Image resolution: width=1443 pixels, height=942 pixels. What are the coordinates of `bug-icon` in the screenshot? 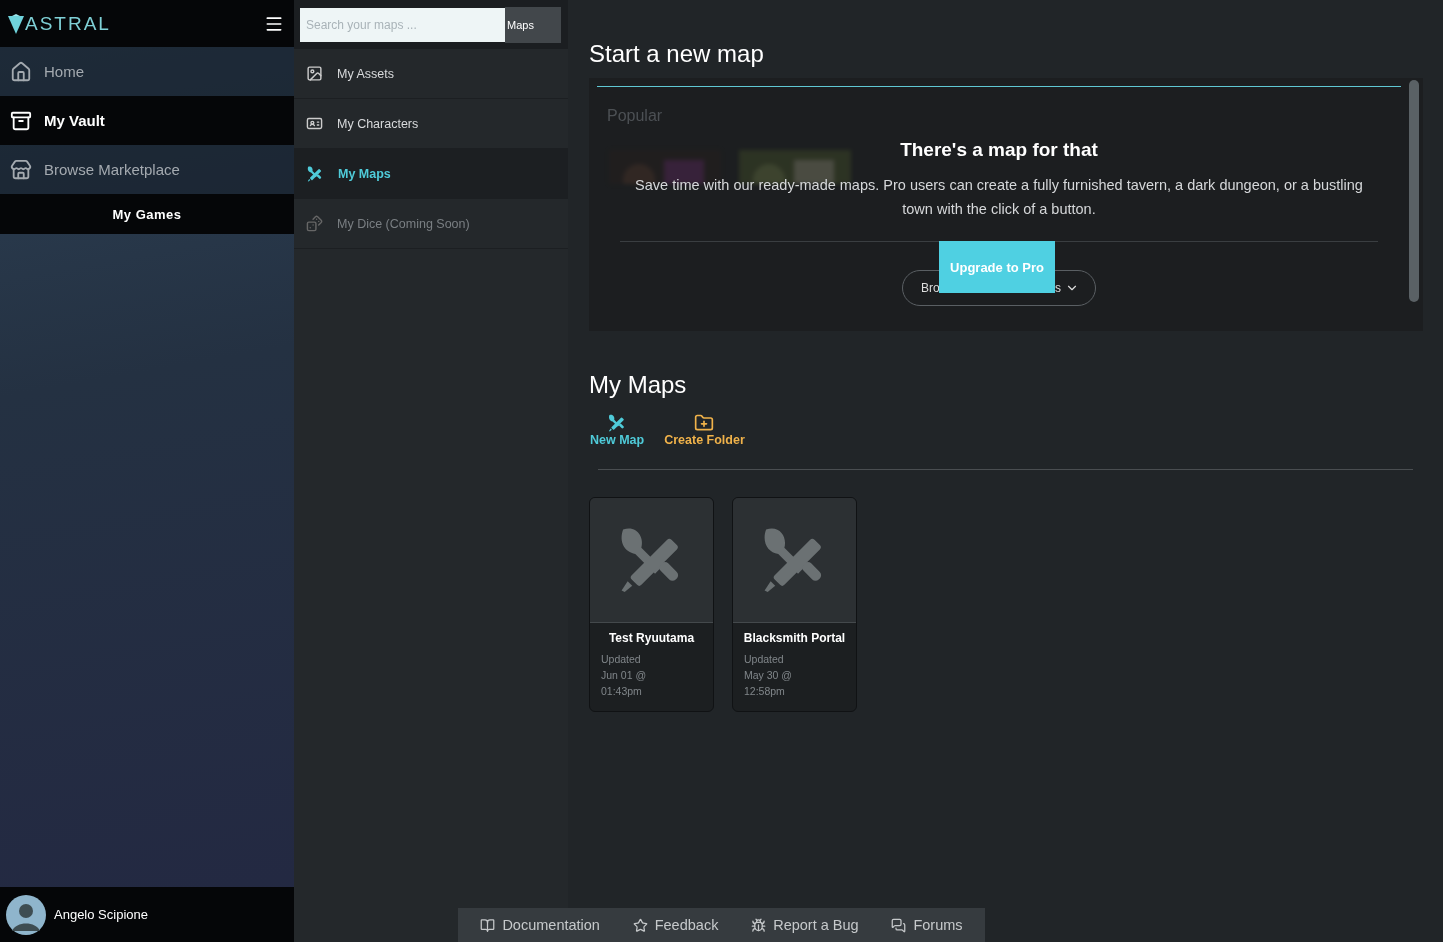 It's located at (759, 925).